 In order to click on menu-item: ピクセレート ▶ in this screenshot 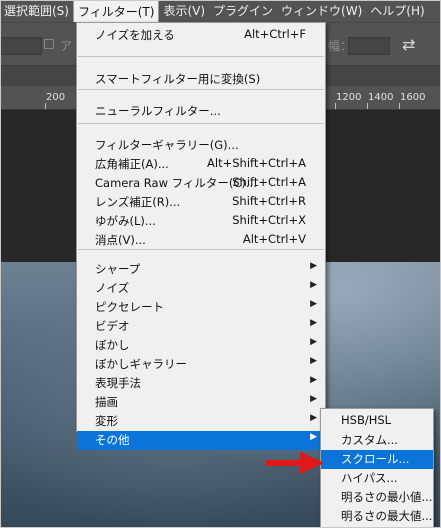, I will do `click(201, 307)`.